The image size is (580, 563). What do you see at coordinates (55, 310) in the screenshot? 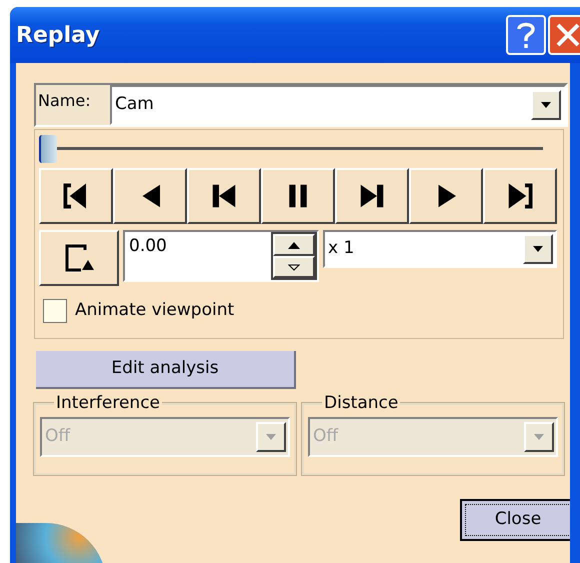
I see `animate-checkbox` at bounding box center [55, 310].